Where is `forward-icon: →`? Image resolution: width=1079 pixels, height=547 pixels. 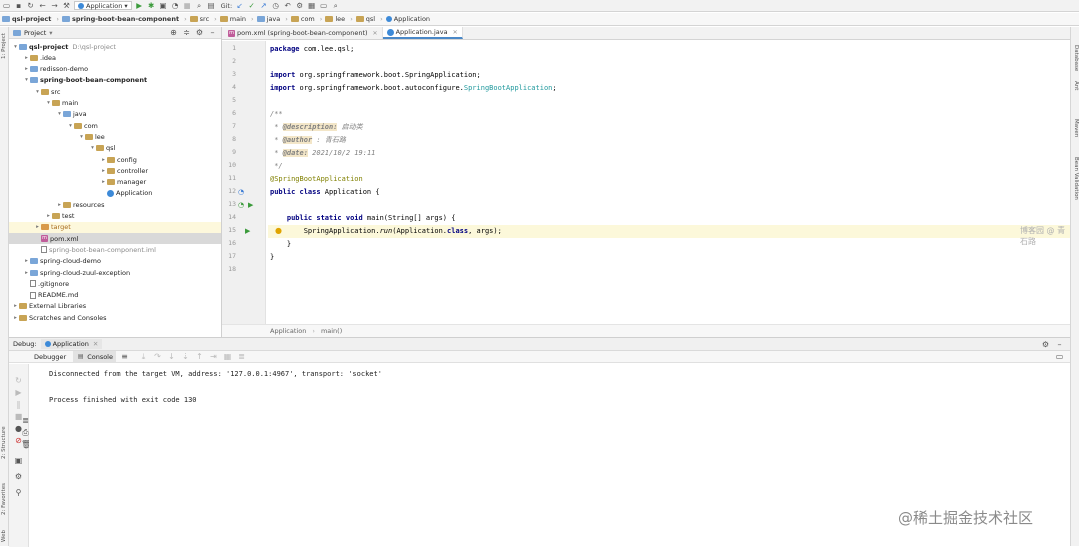
forward-icon: → is located at coordinates (54, 5).